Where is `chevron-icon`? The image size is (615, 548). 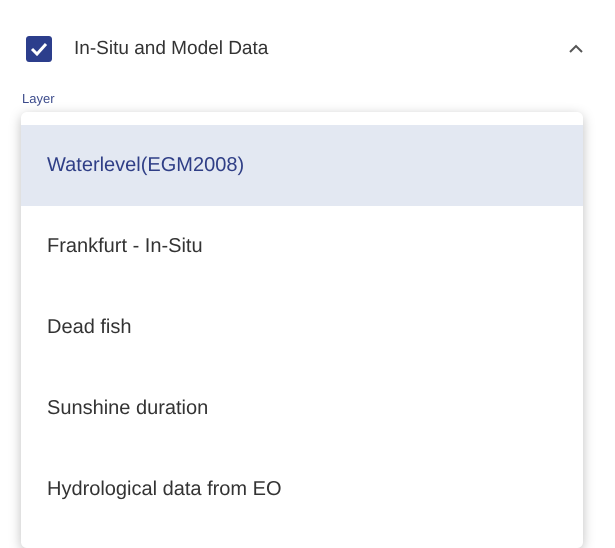
chevron-icon is located at coordinates (576, 49).